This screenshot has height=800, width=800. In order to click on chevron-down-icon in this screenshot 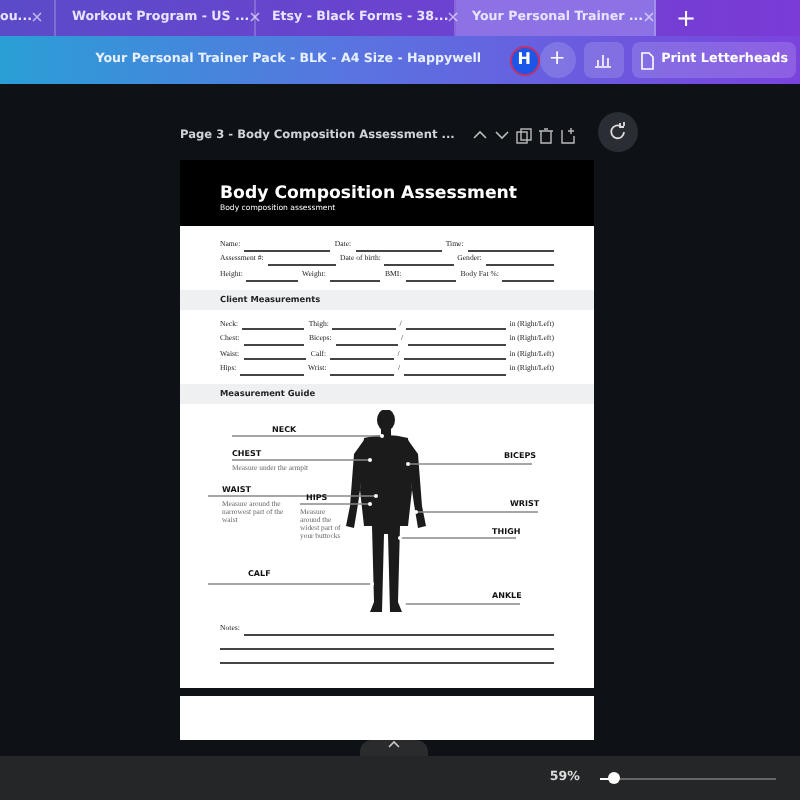, I will do `click(502, 136)`.